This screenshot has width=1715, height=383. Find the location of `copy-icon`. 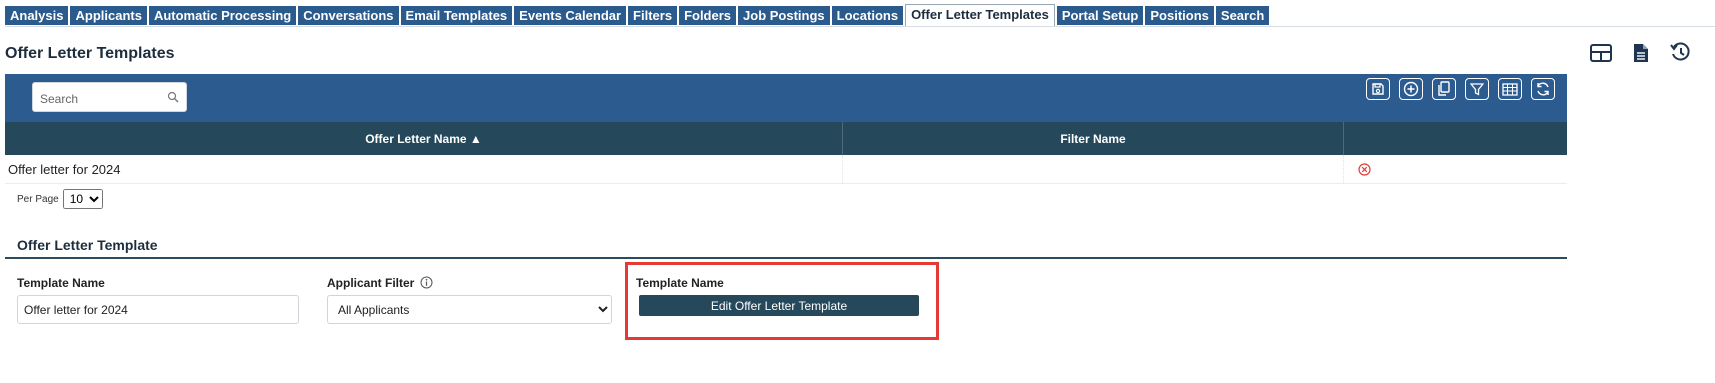

copy-icon is located at coordinates (1444, 89).